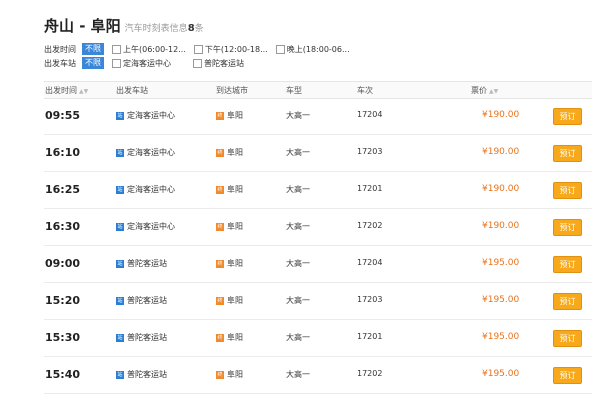 This screenshot has height=400, width=596. What do you see at coordinates (365, 90) in the screenshot?
I see `header-bus-number: 车次` at bounding box center [365, 90].